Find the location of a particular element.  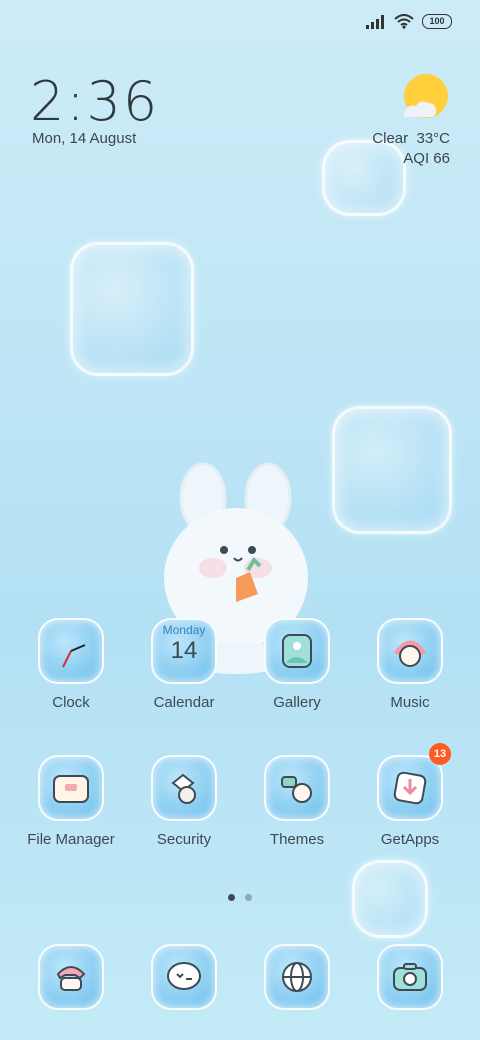

wifi-icon is located at coordinates (404, 21).